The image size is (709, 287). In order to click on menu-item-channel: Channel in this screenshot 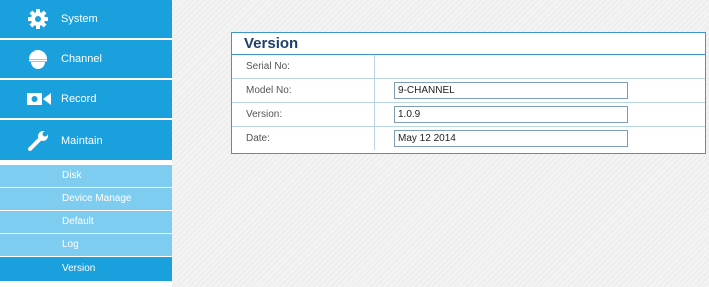, I will do `click(86, 59)`.